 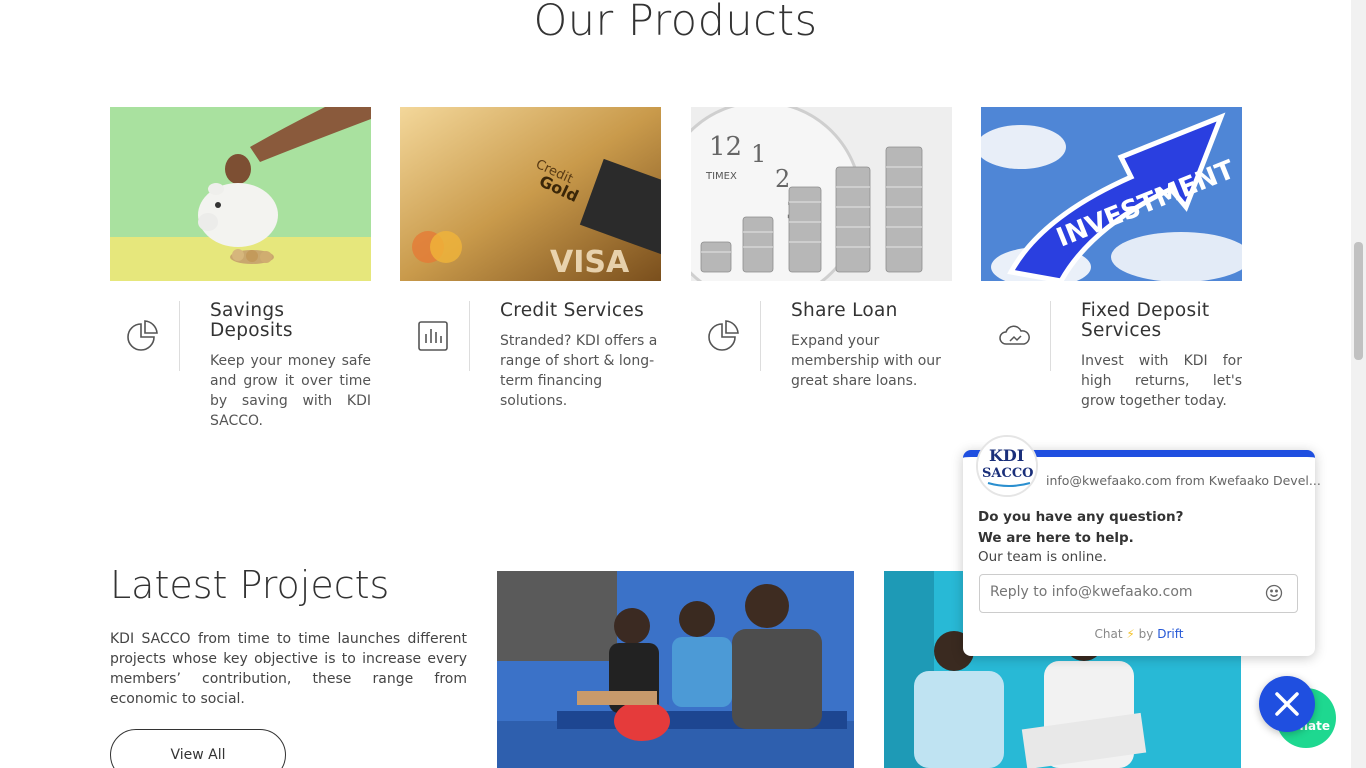 What do you see at coordinates (721, 176) in the screenshot?
I see `timex-text: TIMEX` at bounding box center [721, 176].